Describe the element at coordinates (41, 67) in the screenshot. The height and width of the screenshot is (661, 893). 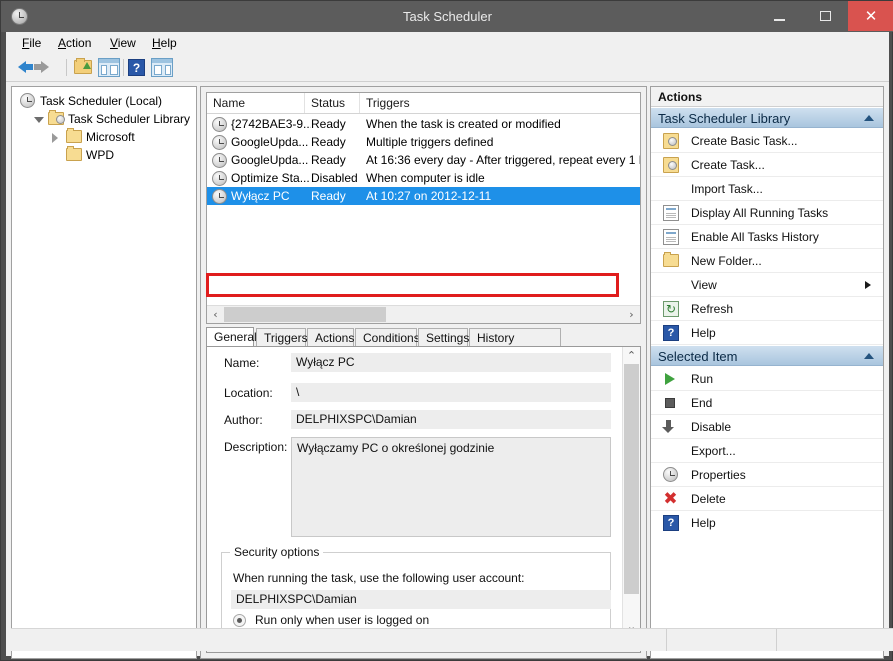
I see `forward-arrow-icon` at that location.